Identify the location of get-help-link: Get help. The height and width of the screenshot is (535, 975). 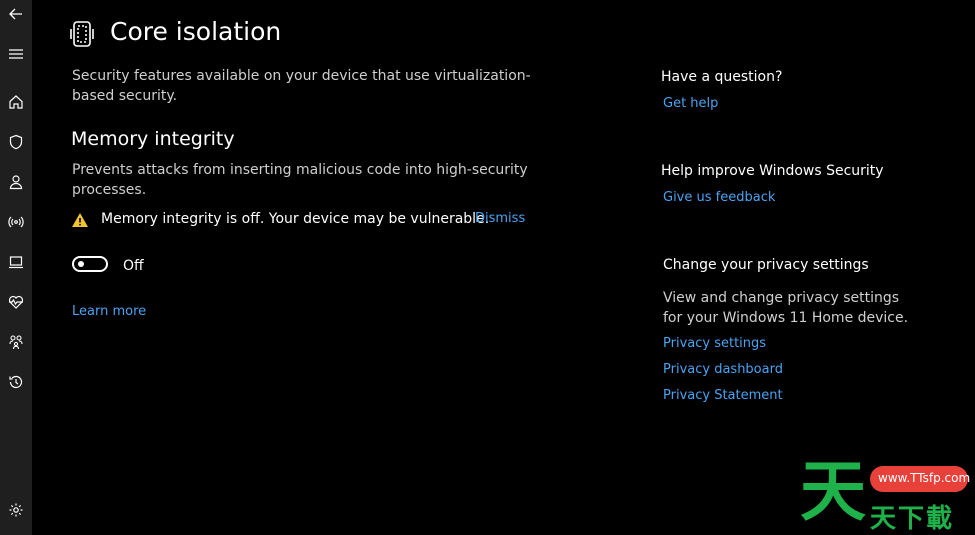
(690, 103).